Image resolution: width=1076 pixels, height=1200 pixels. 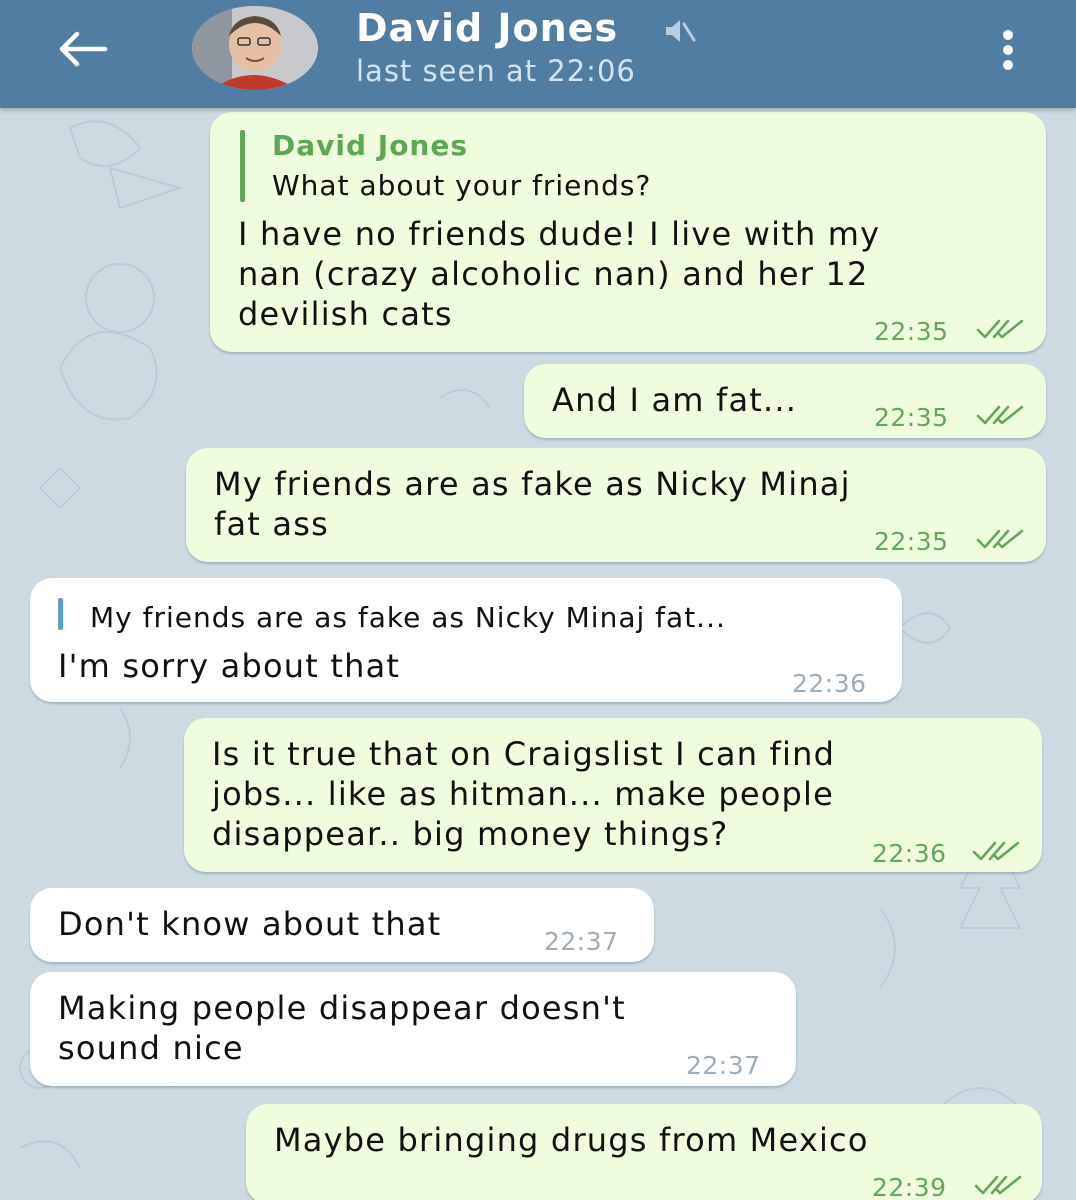 What do you see at coordinates (370, 145) in the screenshot?
I see `reply-sender-name: David Jones` at bounding box center [370, 145].